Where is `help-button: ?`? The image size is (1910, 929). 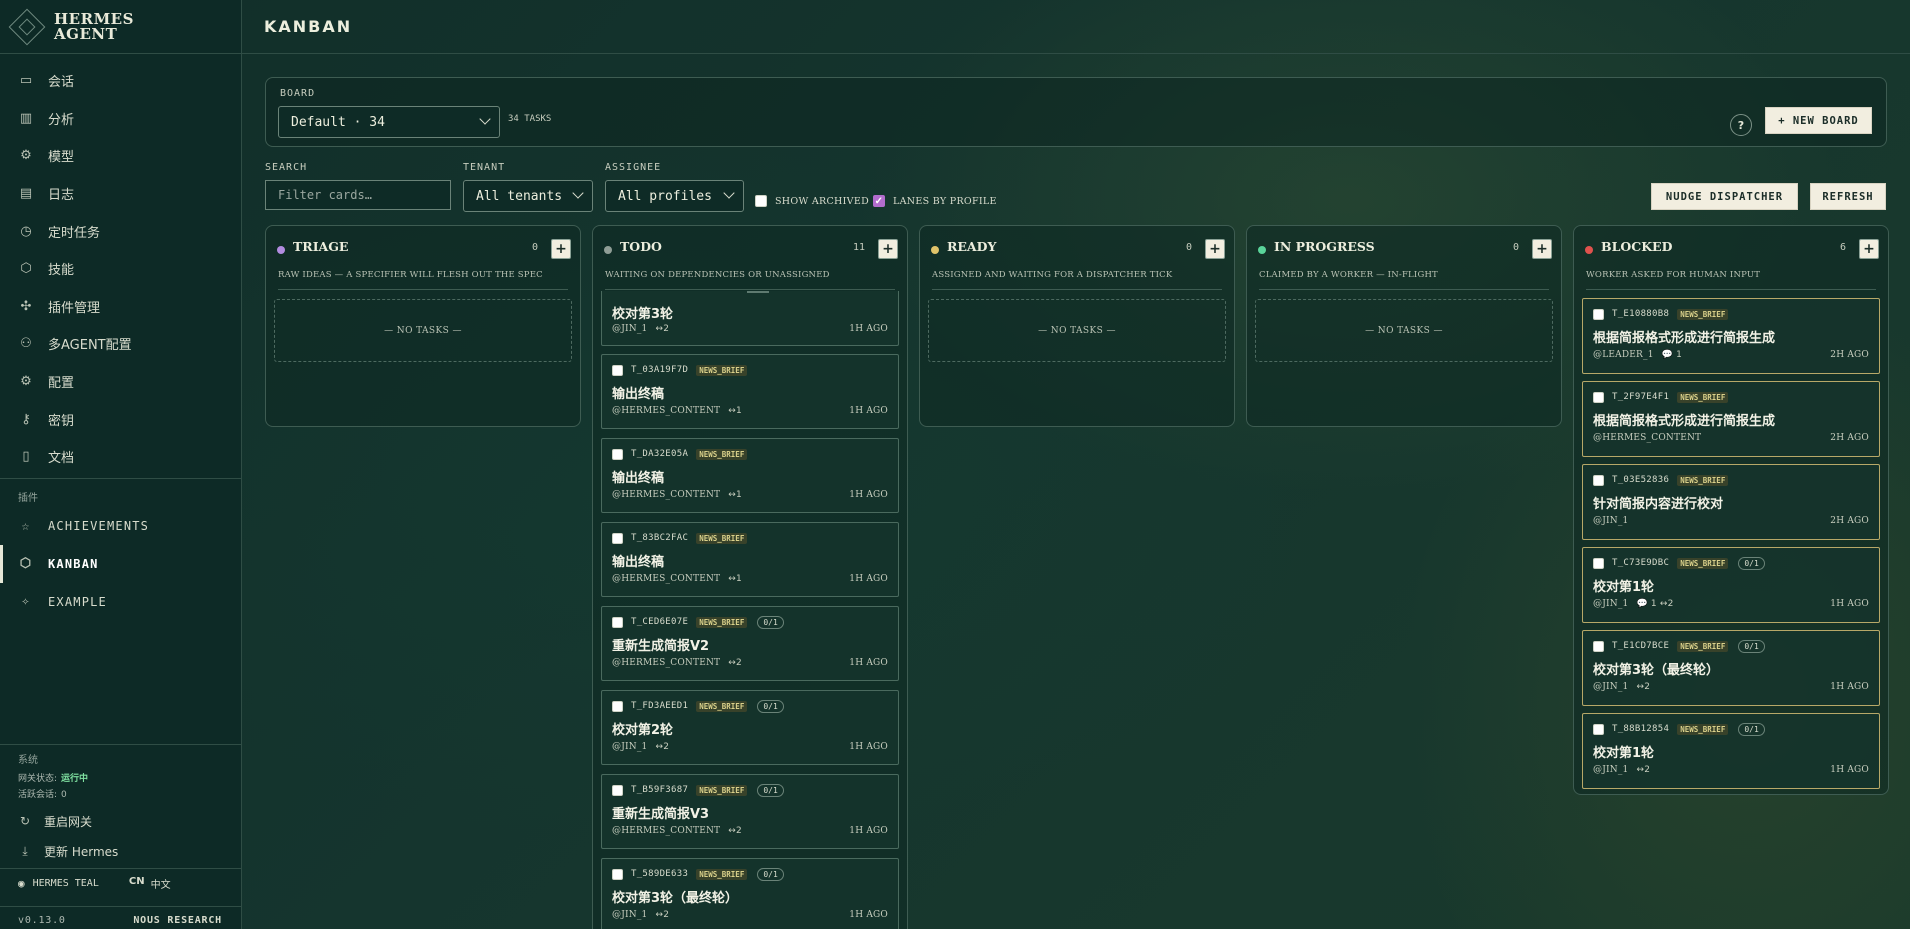 help-button: ? is located at coordinates (1741, 125).